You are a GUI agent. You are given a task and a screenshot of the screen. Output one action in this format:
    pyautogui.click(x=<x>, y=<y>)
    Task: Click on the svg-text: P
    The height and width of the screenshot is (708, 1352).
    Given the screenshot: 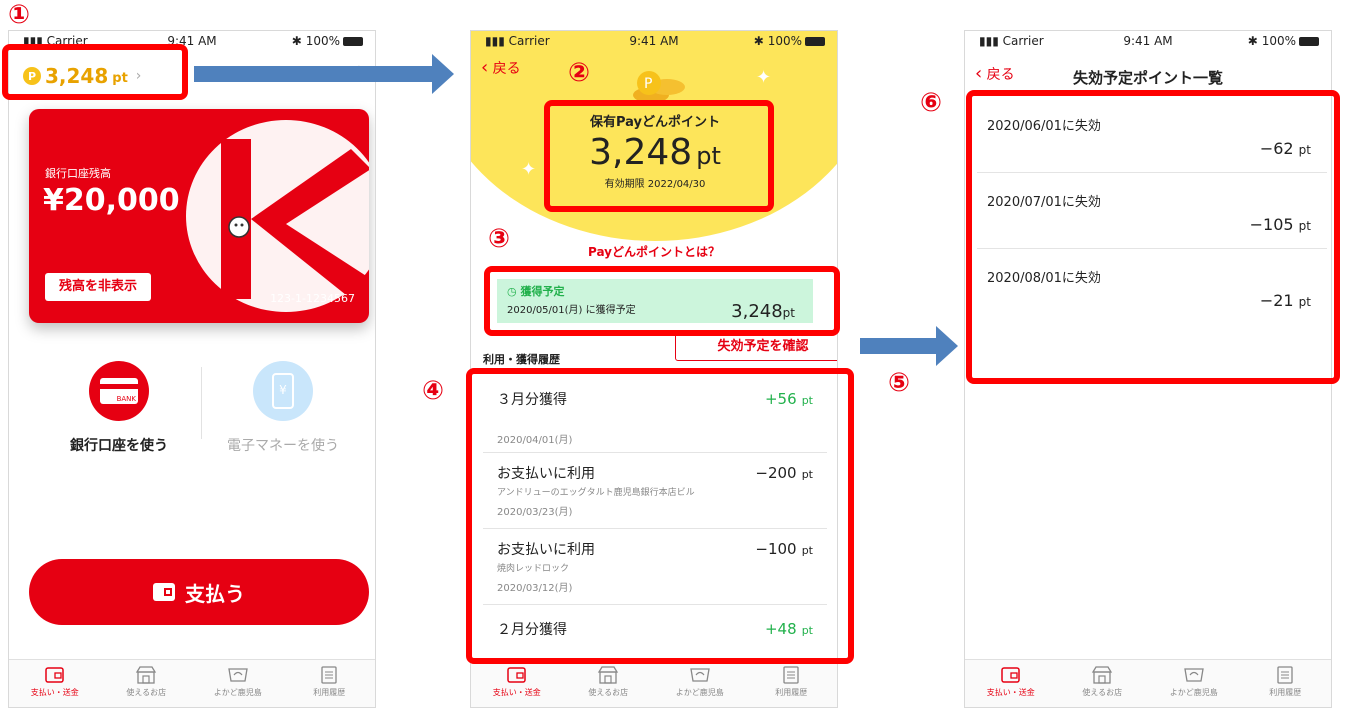 What is the action you would take?
    pyautogui.click(x=648, y=84)
    